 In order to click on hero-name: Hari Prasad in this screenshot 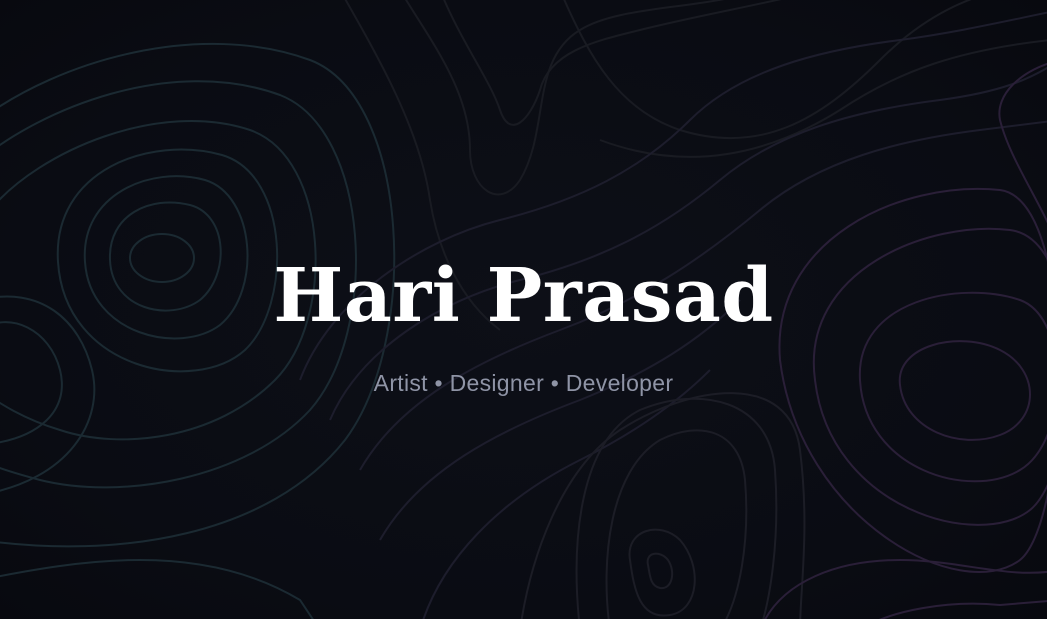, I will do `click(523, 296)`.